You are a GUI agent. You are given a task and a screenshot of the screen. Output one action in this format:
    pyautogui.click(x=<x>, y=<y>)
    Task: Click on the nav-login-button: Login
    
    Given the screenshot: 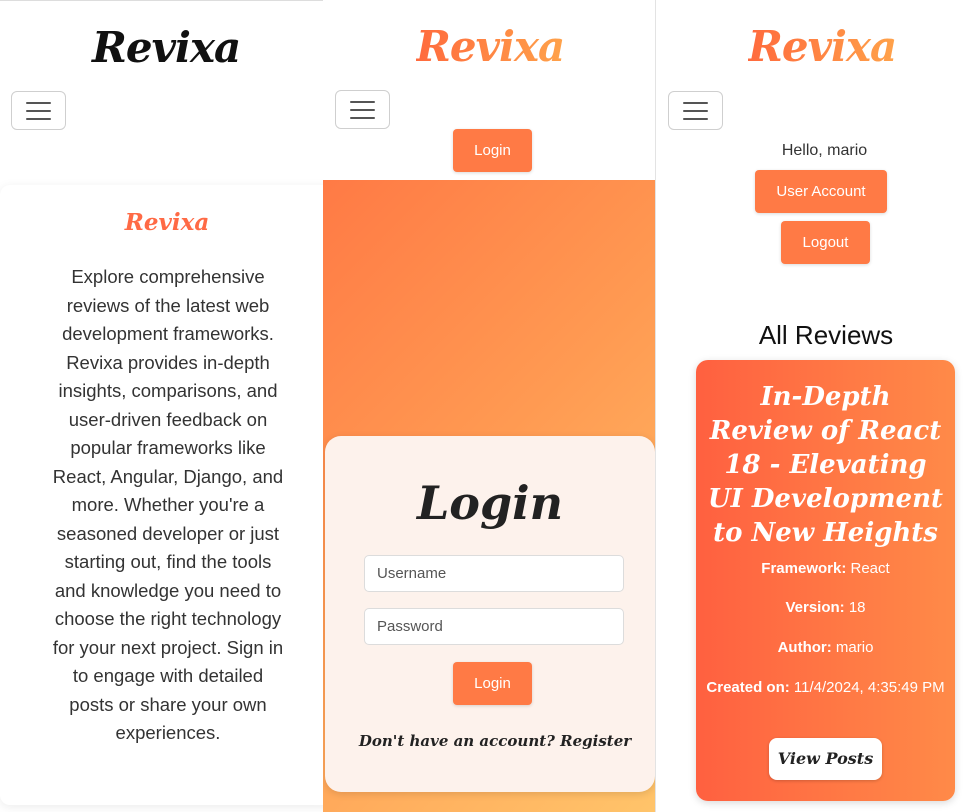 What is the action you would take?
    pyautogui.click(x=492, y=150)
    